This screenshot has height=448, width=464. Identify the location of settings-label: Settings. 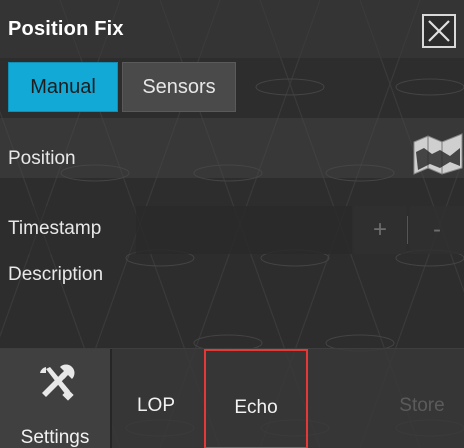
(55, 437).